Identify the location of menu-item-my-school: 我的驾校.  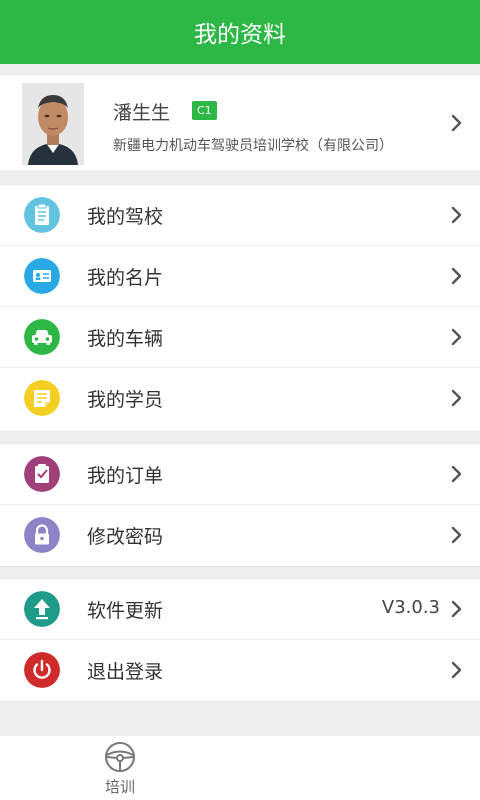
(240, 215).